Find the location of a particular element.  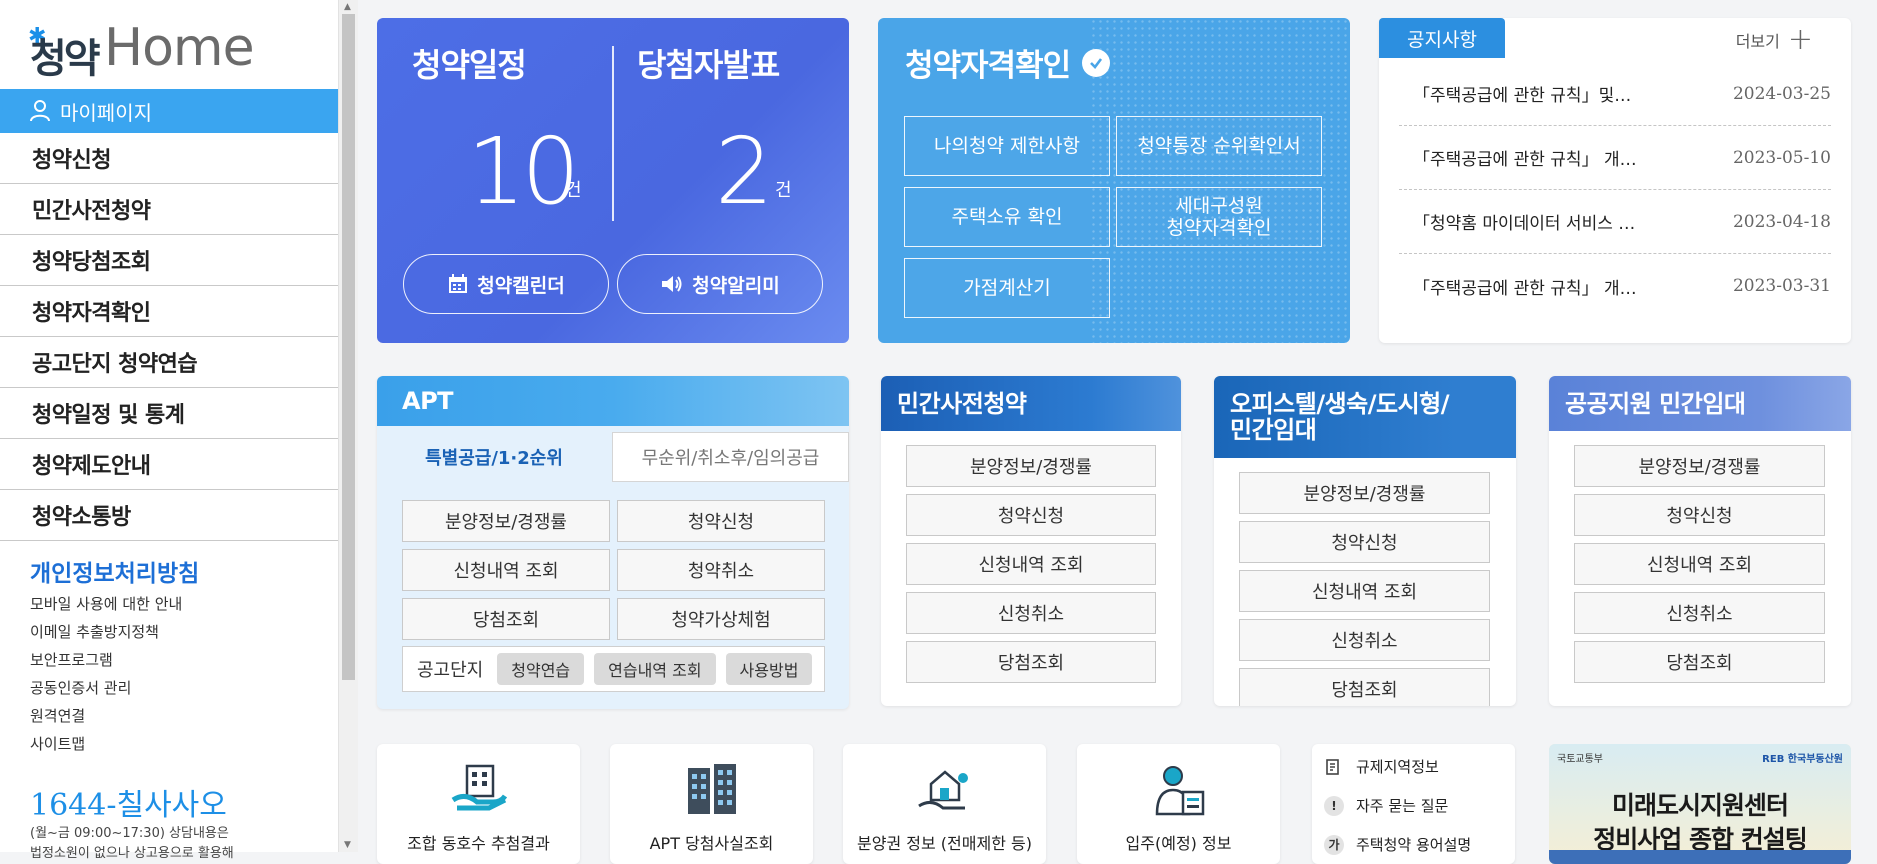

private-cancel-button: 신청취소 is located at coordinates (1031, 613).